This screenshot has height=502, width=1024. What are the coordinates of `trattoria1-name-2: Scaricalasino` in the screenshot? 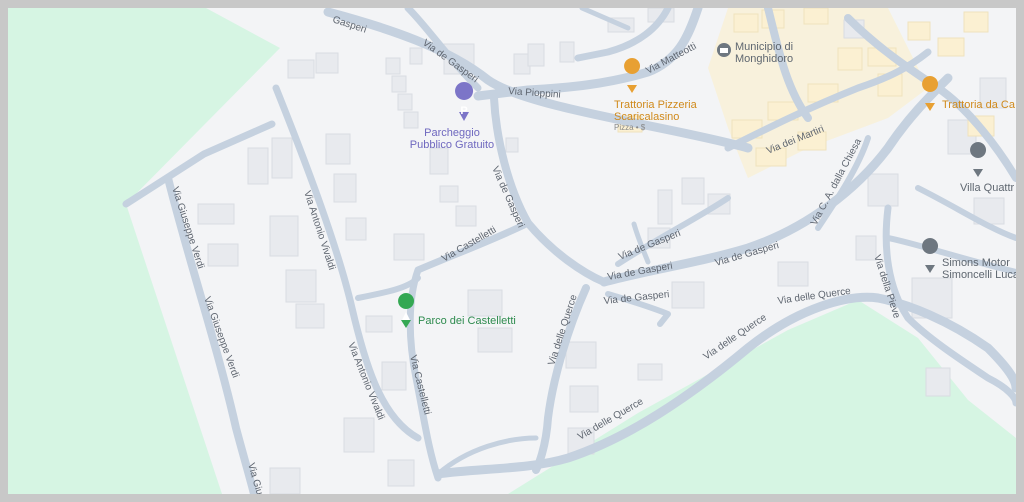 It's located at (646, 117).